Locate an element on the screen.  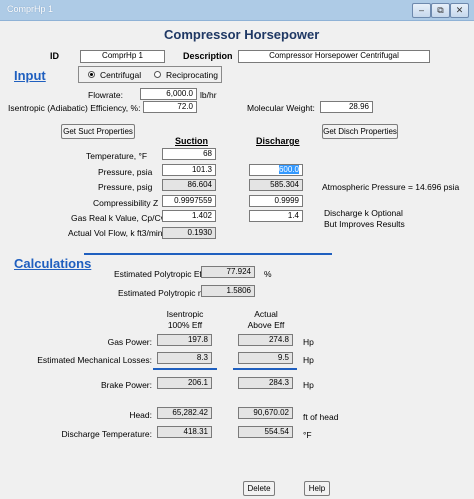
compressibility-label: Compressibility Z is located at coordinates (126, 203).